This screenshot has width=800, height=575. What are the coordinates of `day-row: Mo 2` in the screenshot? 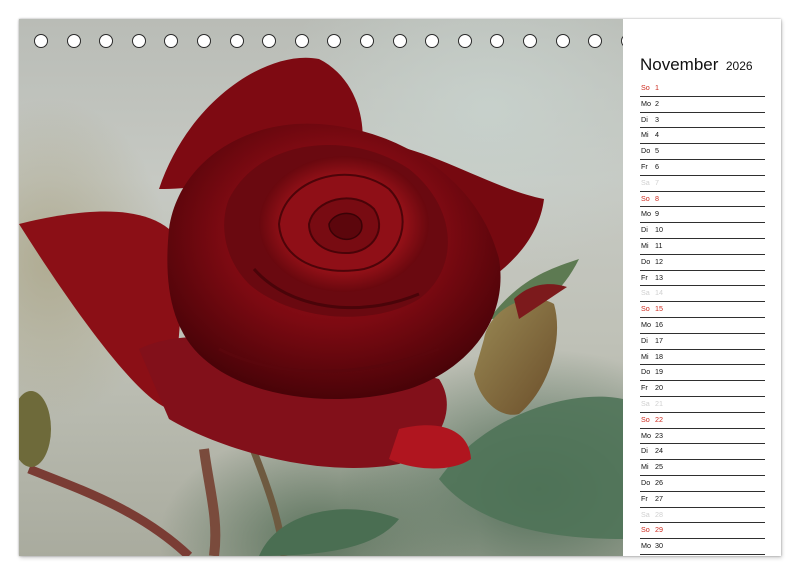 It's located at (702, 105).